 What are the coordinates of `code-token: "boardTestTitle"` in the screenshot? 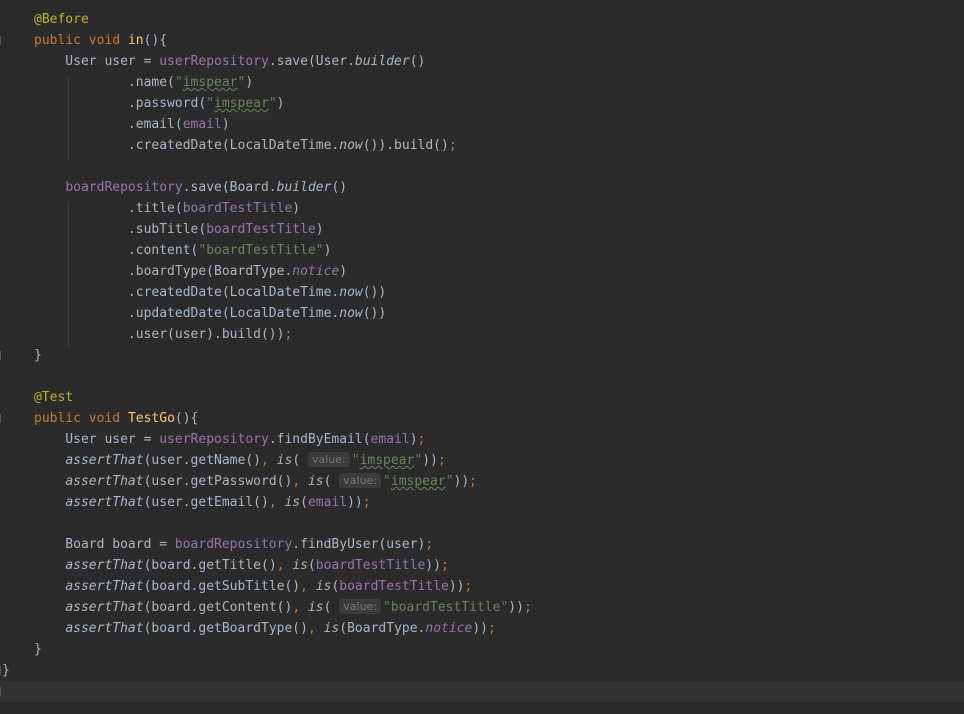 It's located at (261, 250).